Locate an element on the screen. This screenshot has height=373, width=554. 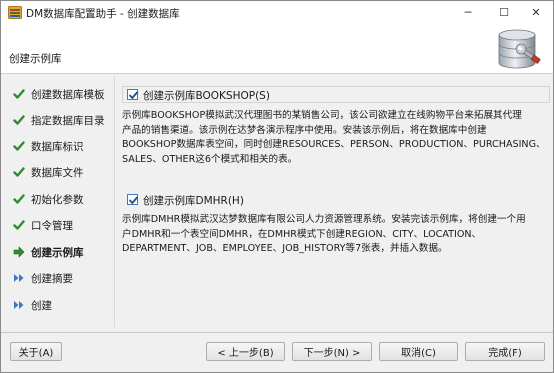
step-label: 口令管理 is located at coordinates (52, 225).